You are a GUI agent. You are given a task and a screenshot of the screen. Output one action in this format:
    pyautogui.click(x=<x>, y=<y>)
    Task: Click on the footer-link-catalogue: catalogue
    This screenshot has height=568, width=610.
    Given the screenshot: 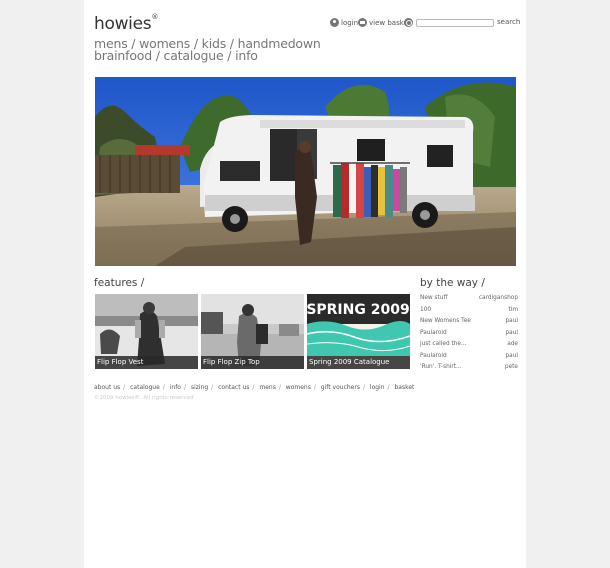 What is the action you would take?
    pyautogui.click(x=145, y=387)
    